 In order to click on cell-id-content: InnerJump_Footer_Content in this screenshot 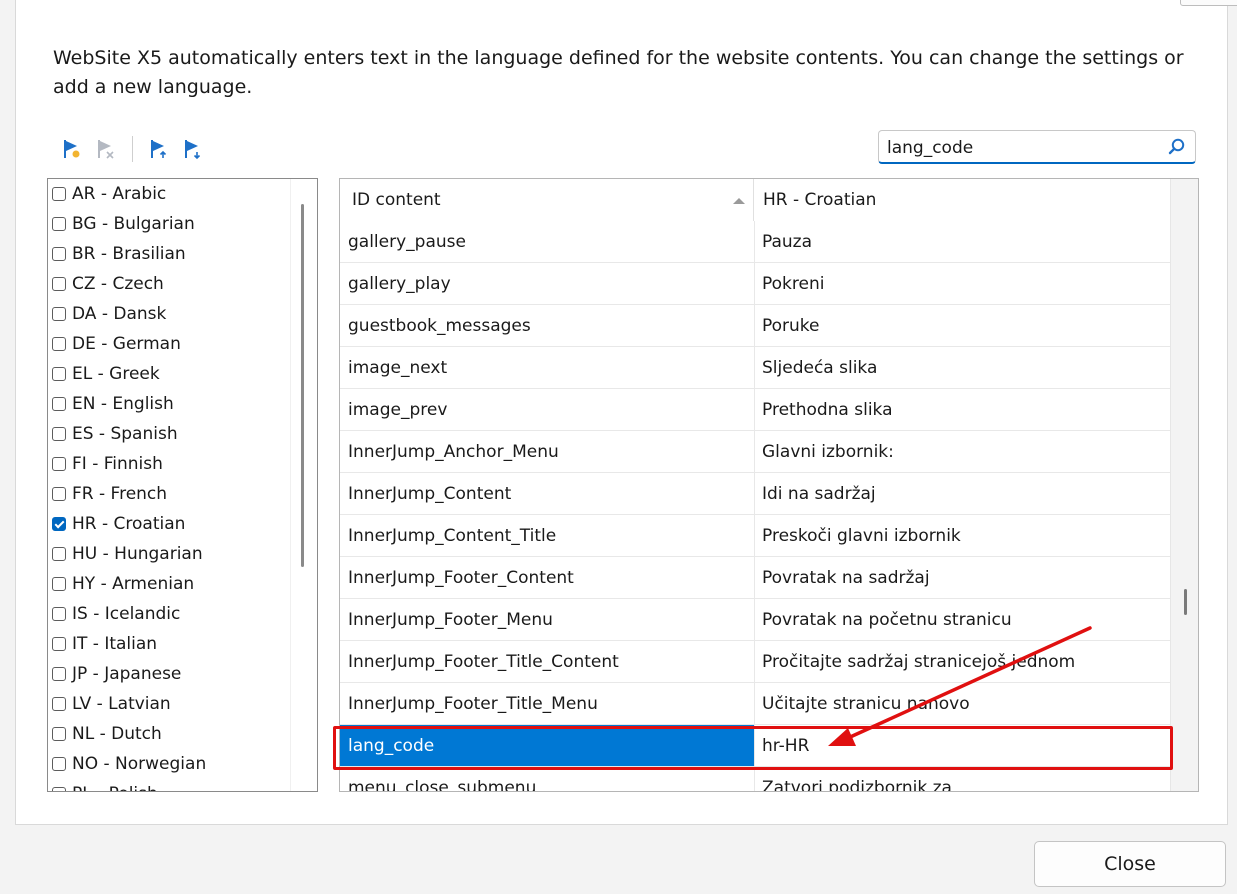, I will do `click(547, 577)`.